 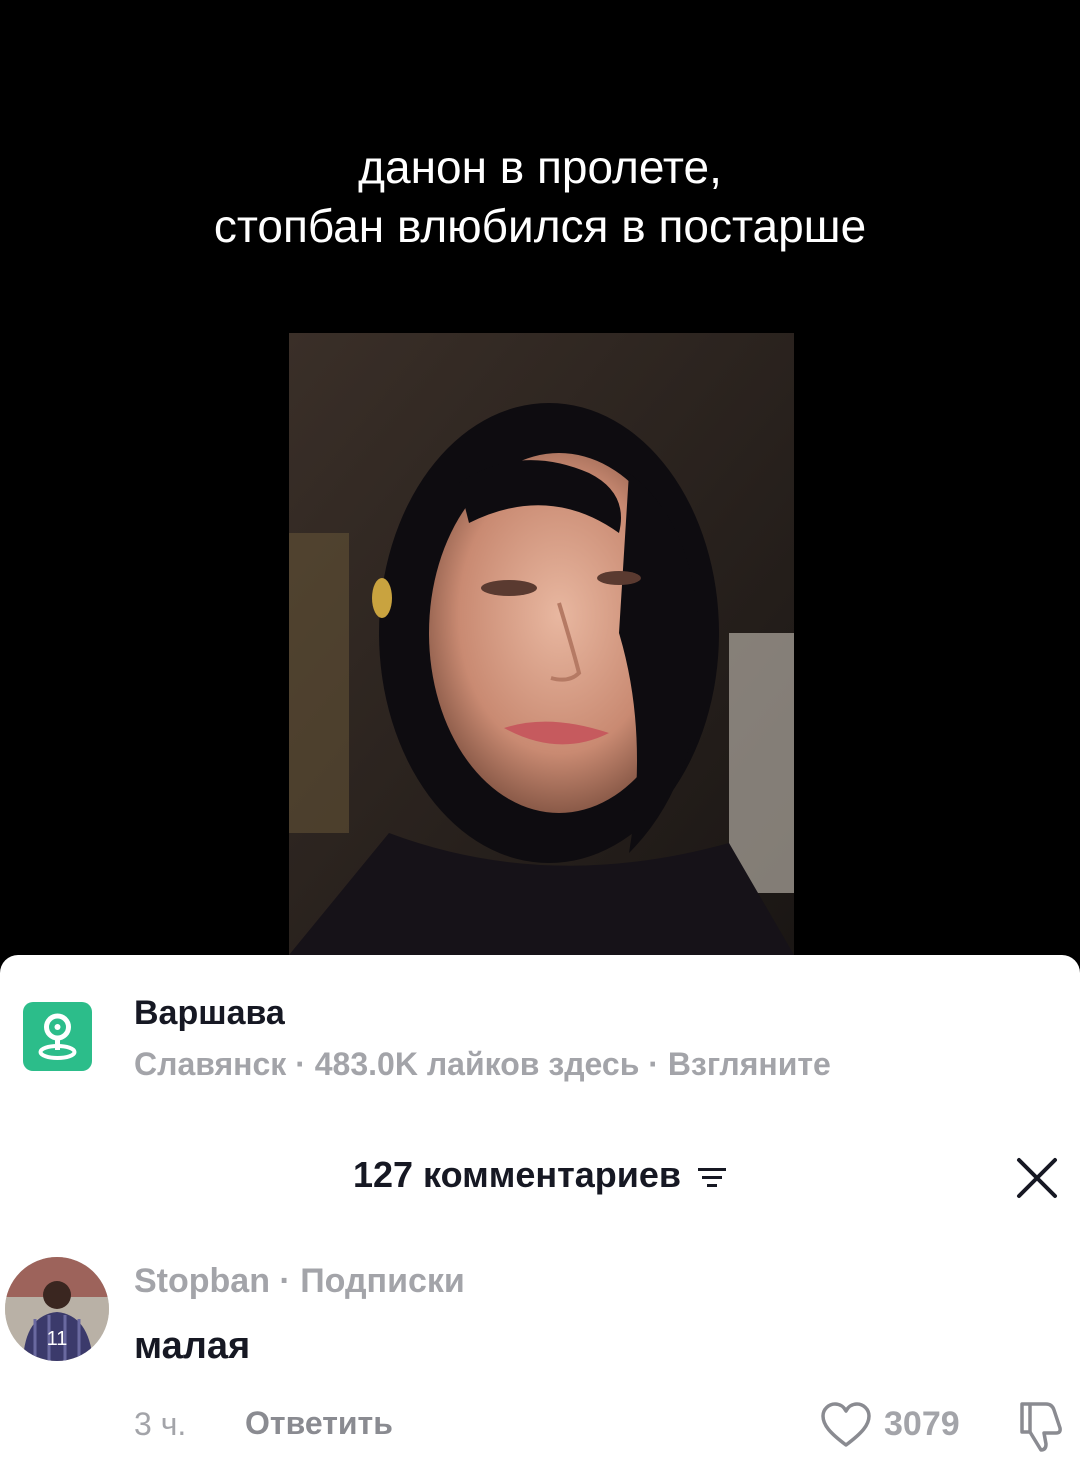 What do you see at coordinates (319, 1423) in the screenshot?
I see `reply-button: Ответить` at bounding box center [319, 1423].